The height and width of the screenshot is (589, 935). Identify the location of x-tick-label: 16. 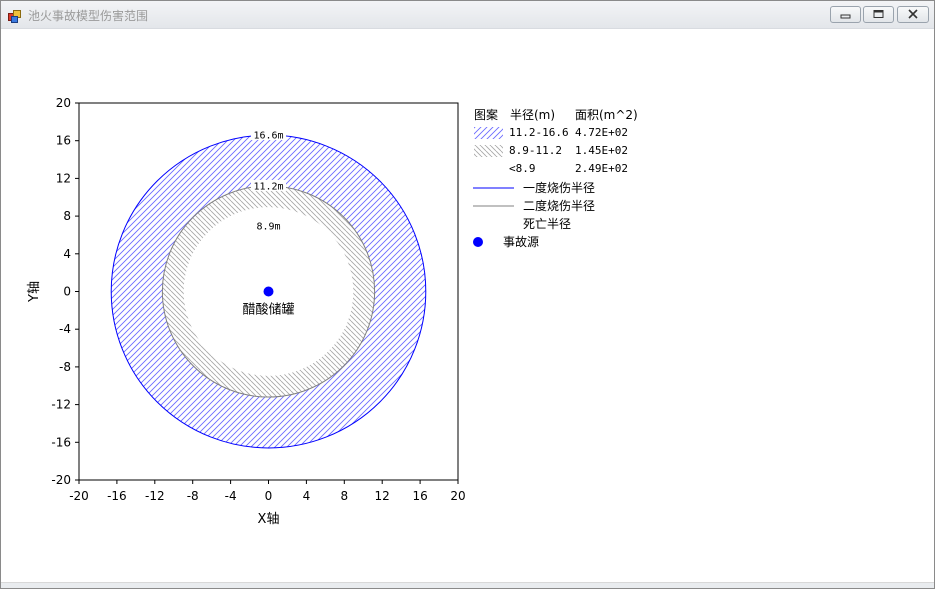
(419, 496).